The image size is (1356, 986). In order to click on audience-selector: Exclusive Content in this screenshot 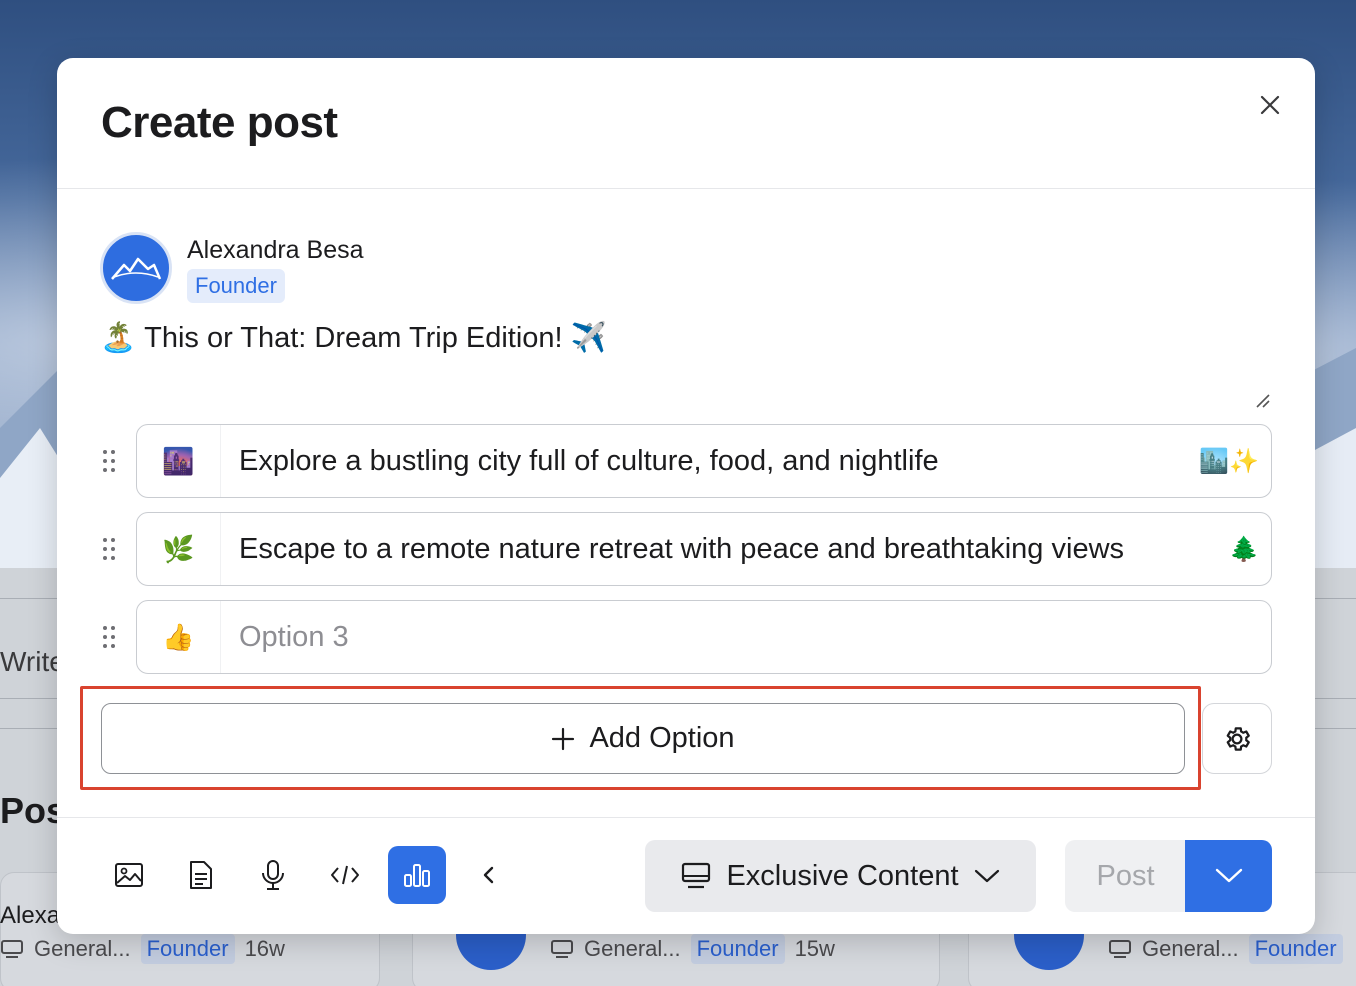, I will do `click(840, 876)`.